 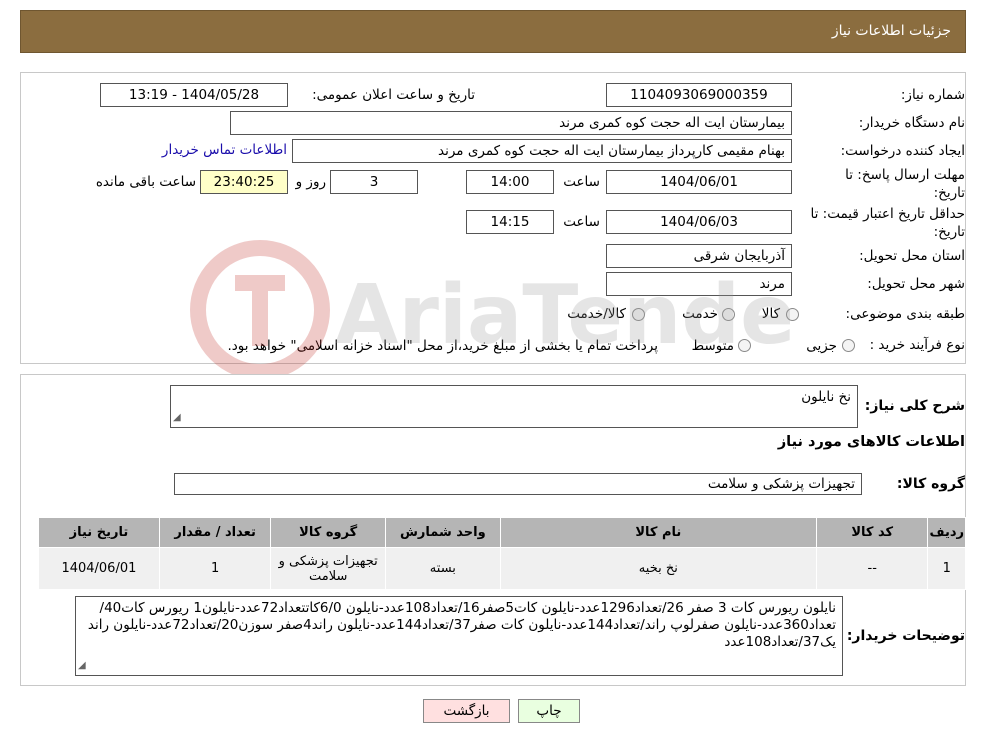 I want to click on need-number-field: 1104093069000359, so click(x=699, y=95).